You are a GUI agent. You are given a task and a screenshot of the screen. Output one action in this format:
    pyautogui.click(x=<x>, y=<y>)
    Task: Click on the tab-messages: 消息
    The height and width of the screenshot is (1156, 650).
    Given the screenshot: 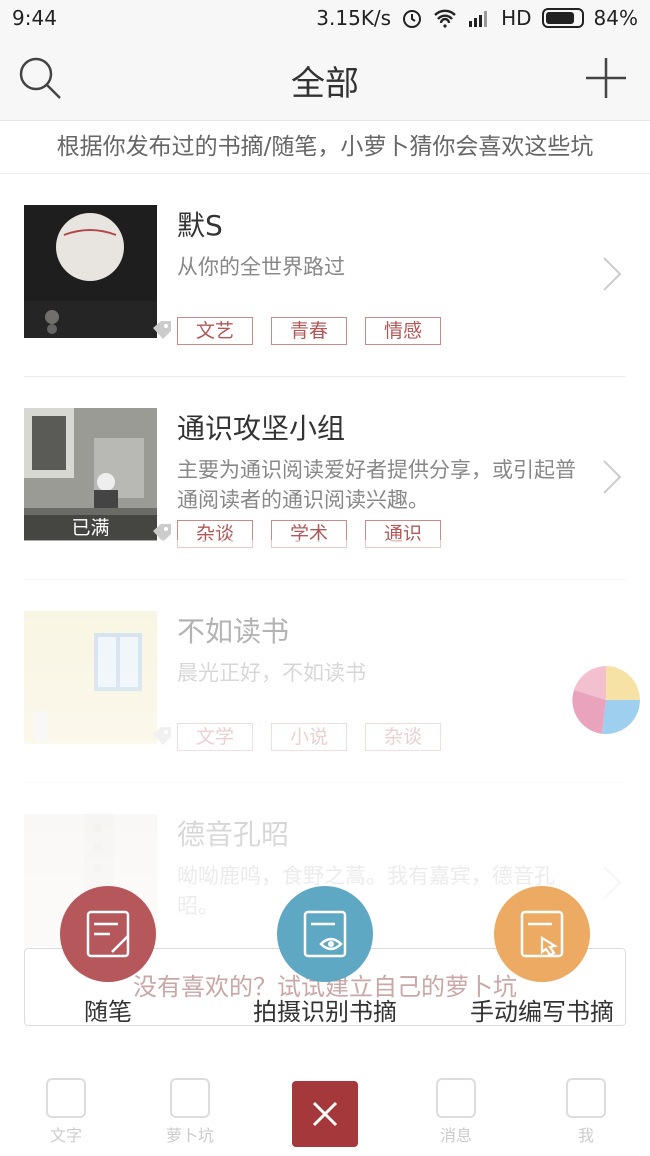 What is the action you would take?
    pyautogui.click(x=456, y=1112)
    